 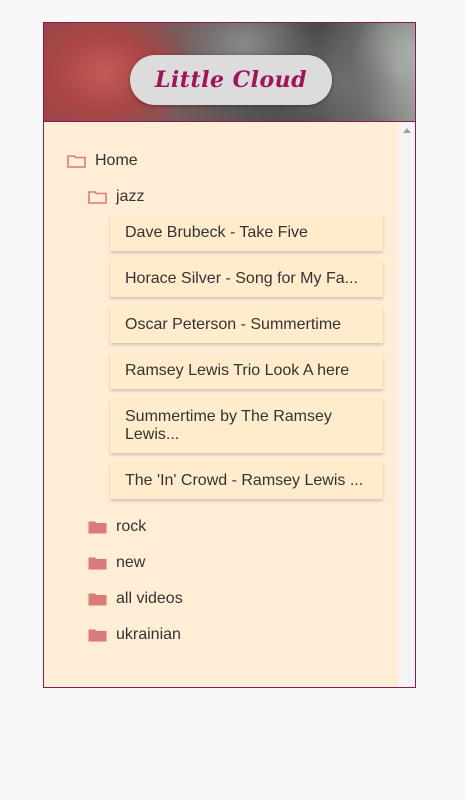 I want to click on header-banner: Little Cloud, so click(x=229, y=72).